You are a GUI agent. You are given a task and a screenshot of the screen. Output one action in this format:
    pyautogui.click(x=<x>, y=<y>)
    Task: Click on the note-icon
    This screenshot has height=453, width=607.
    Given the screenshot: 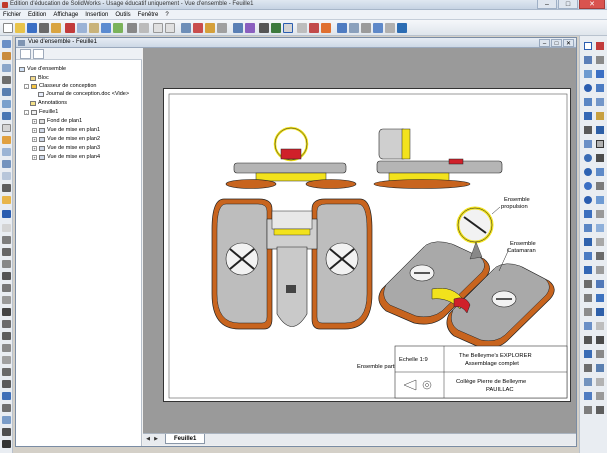 What is the action you would take?
    pyautogui.click(x=6, y=200)
    